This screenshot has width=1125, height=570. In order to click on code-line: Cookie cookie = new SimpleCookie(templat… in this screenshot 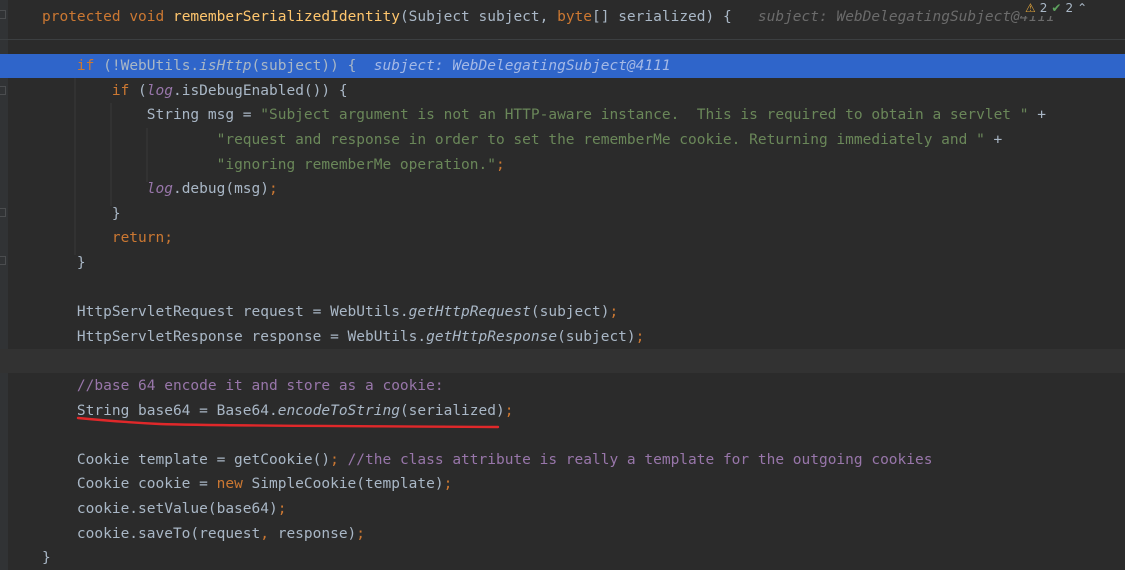, I will do `click(562, 484)`.